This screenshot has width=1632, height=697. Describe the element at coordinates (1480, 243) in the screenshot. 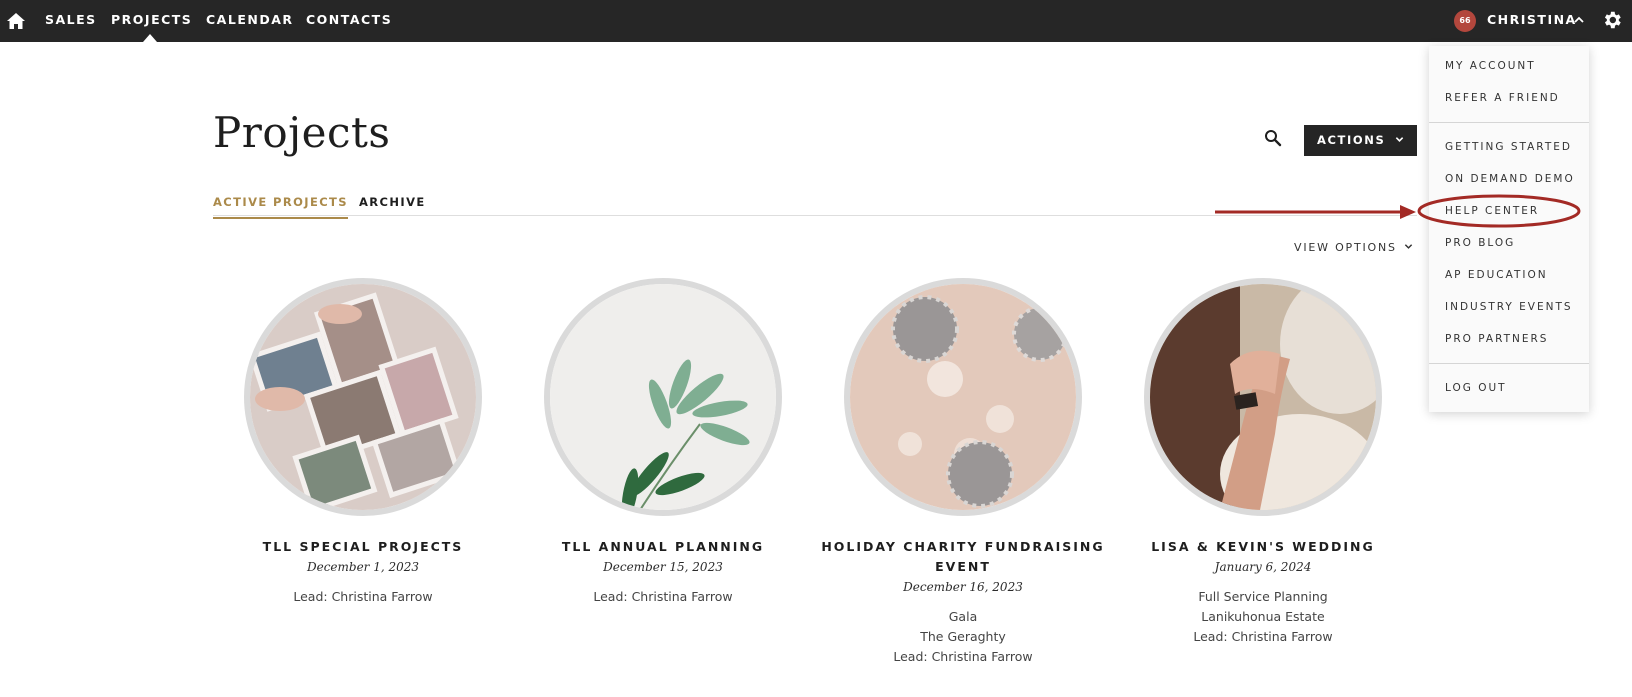

I see `menu-item-pro-blog: PRO BLOG` at that location.